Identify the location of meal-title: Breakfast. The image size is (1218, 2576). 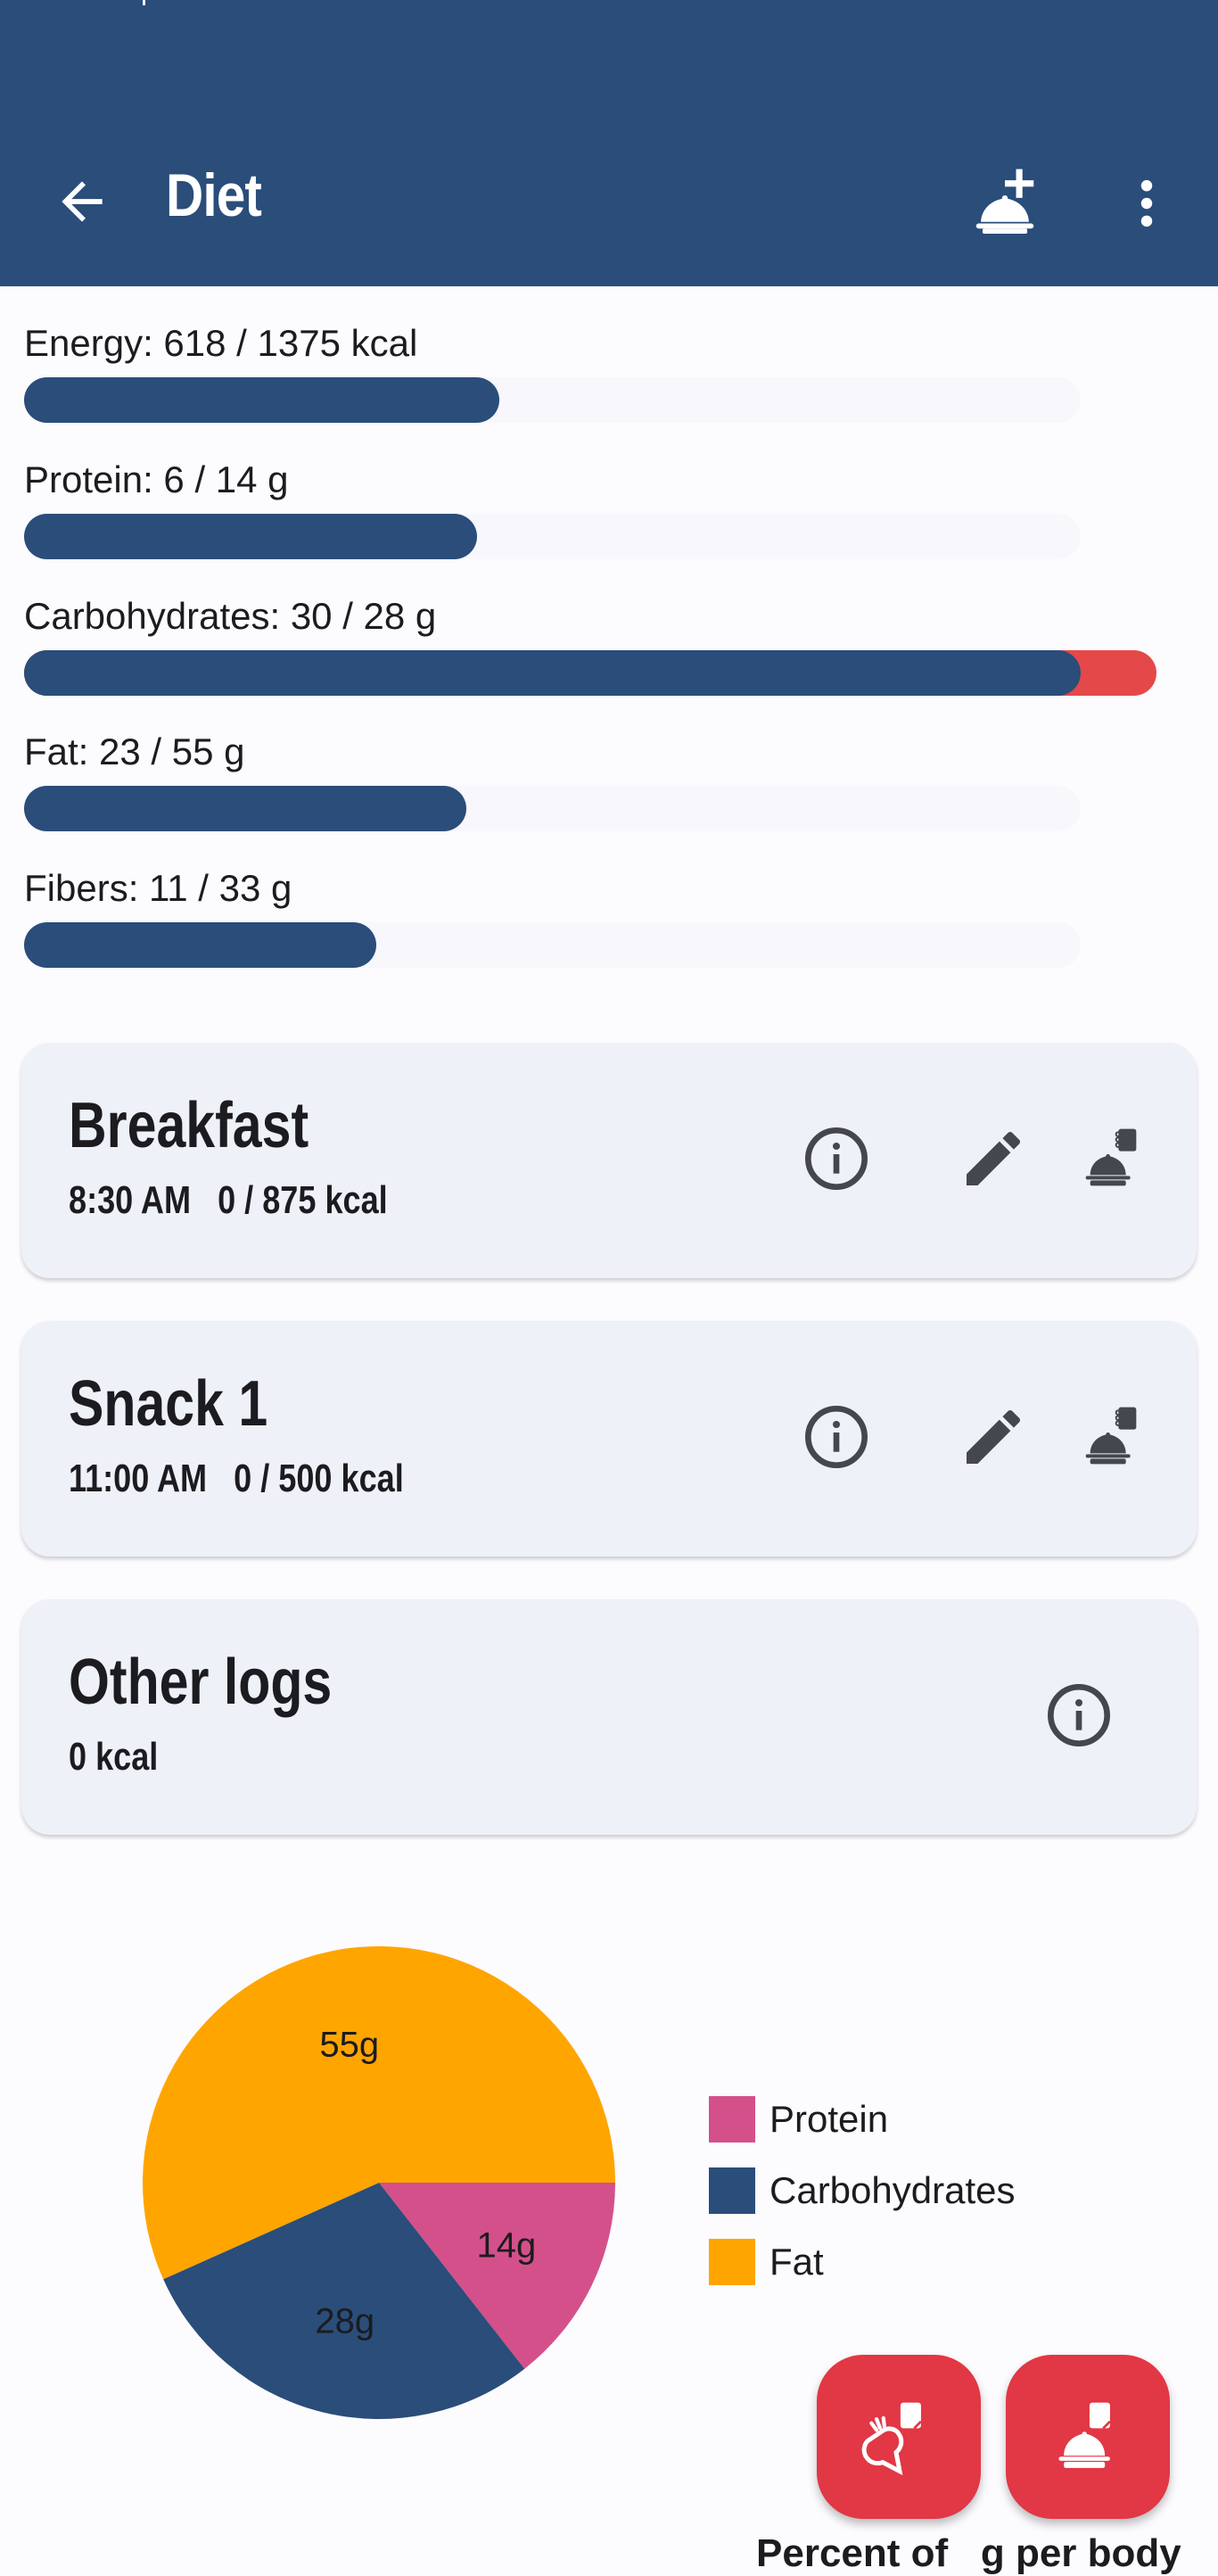
(189, 1125).